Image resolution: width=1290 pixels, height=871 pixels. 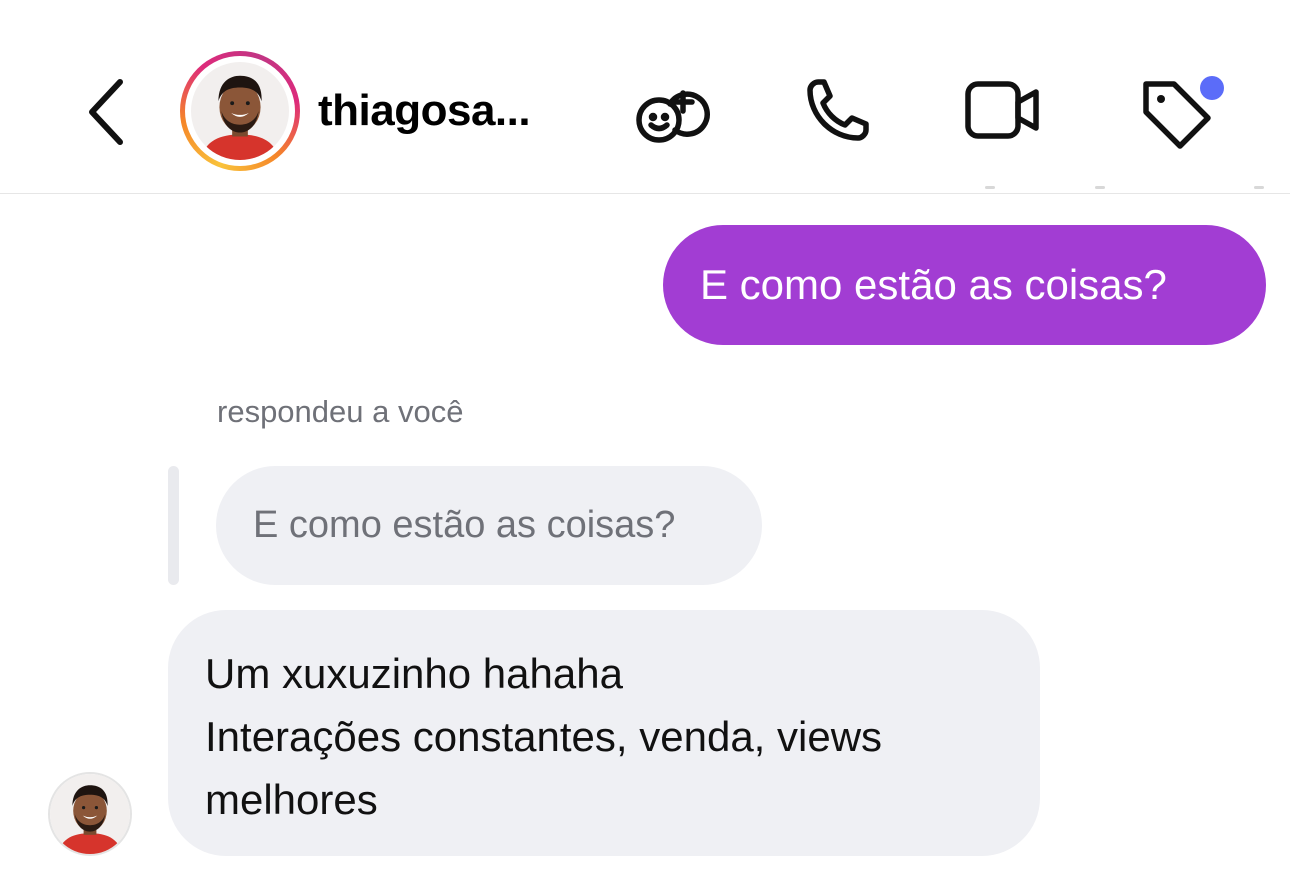 I want to click on reply-caption: respondeu a você, so click(x=340, y=411).